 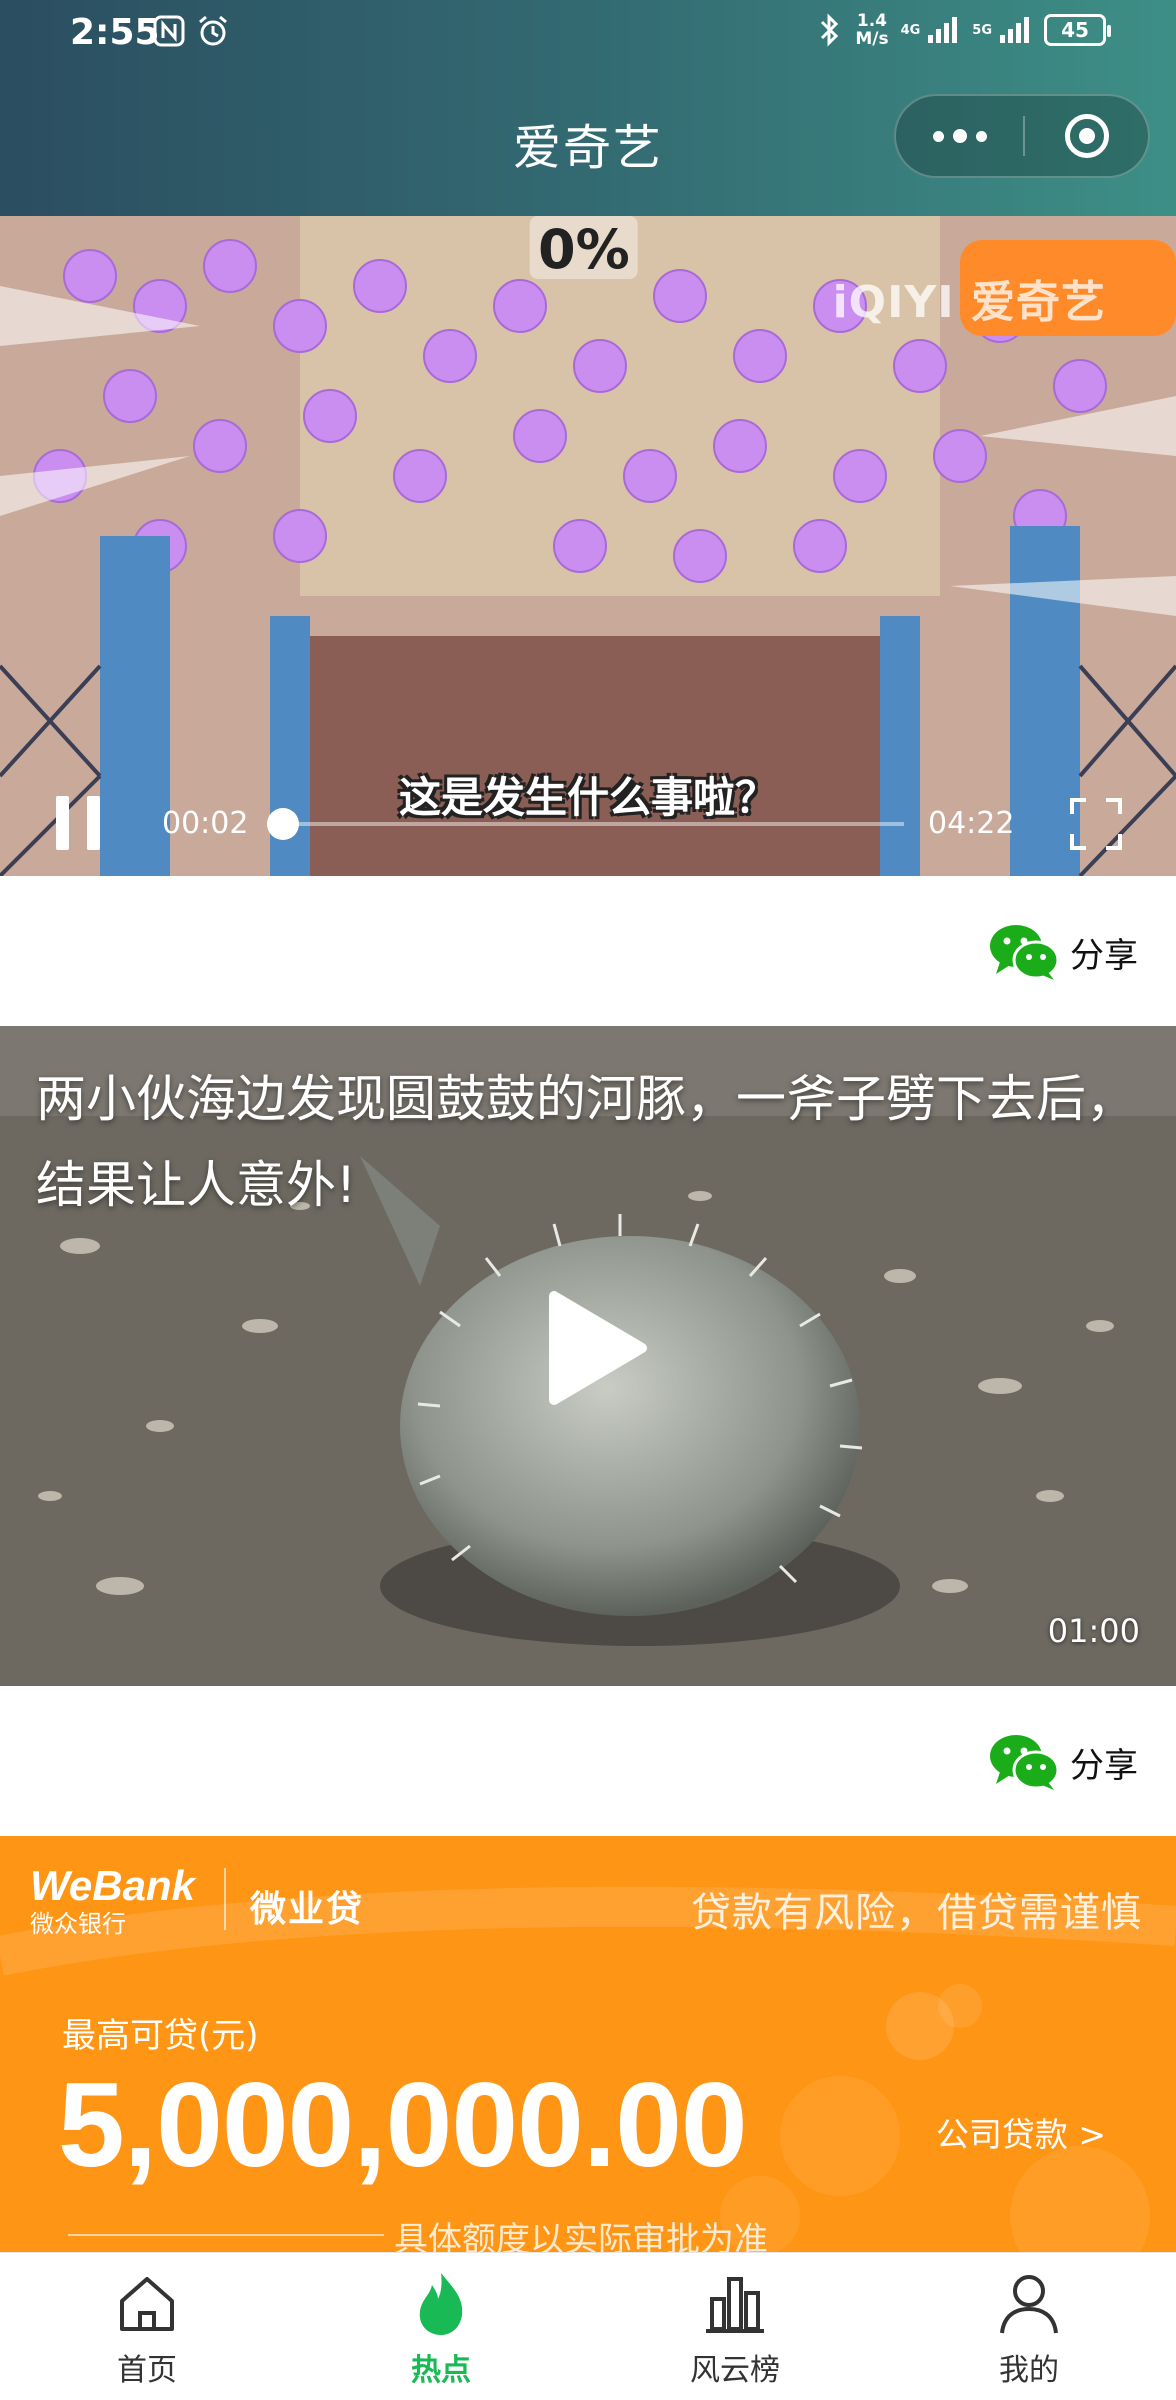 I want to click on overlay-percent-text: %0, so click(x=584, y=247).